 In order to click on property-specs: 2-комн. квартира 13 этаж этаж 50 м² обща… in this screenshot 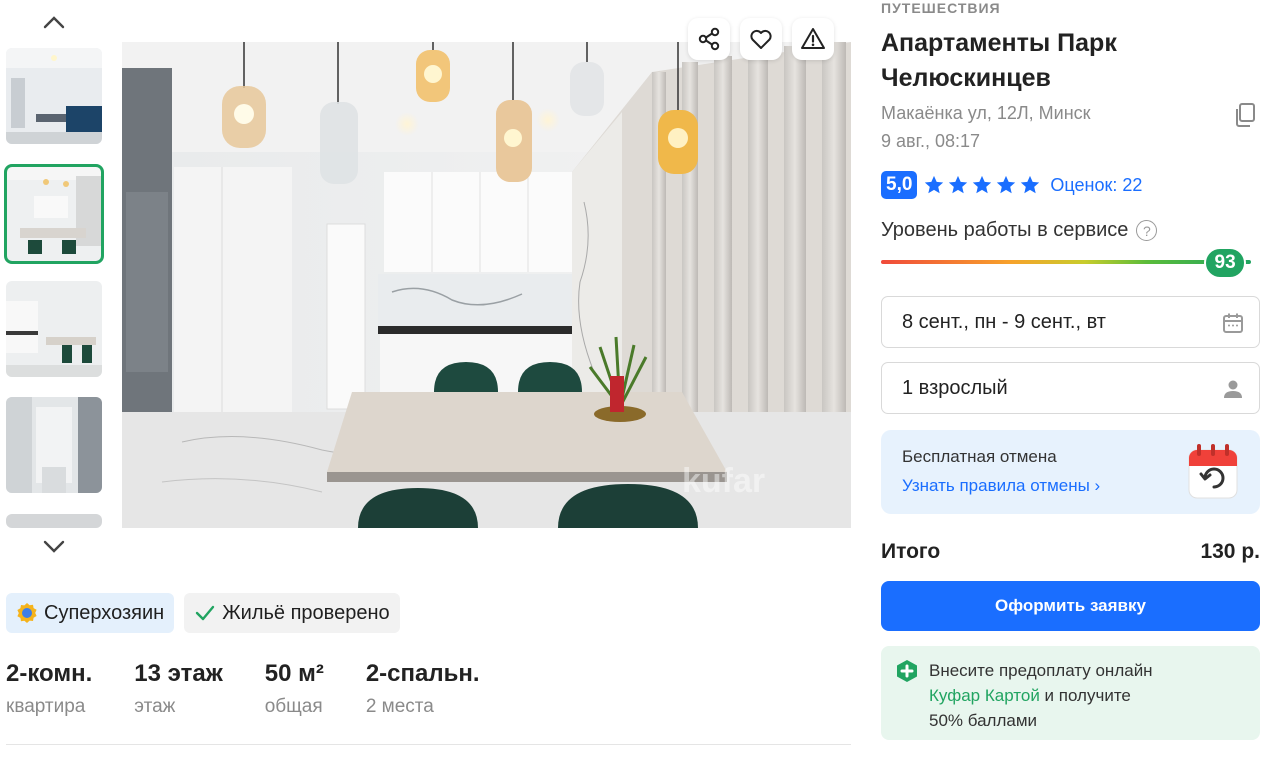, I will do `click(264, 689)`.